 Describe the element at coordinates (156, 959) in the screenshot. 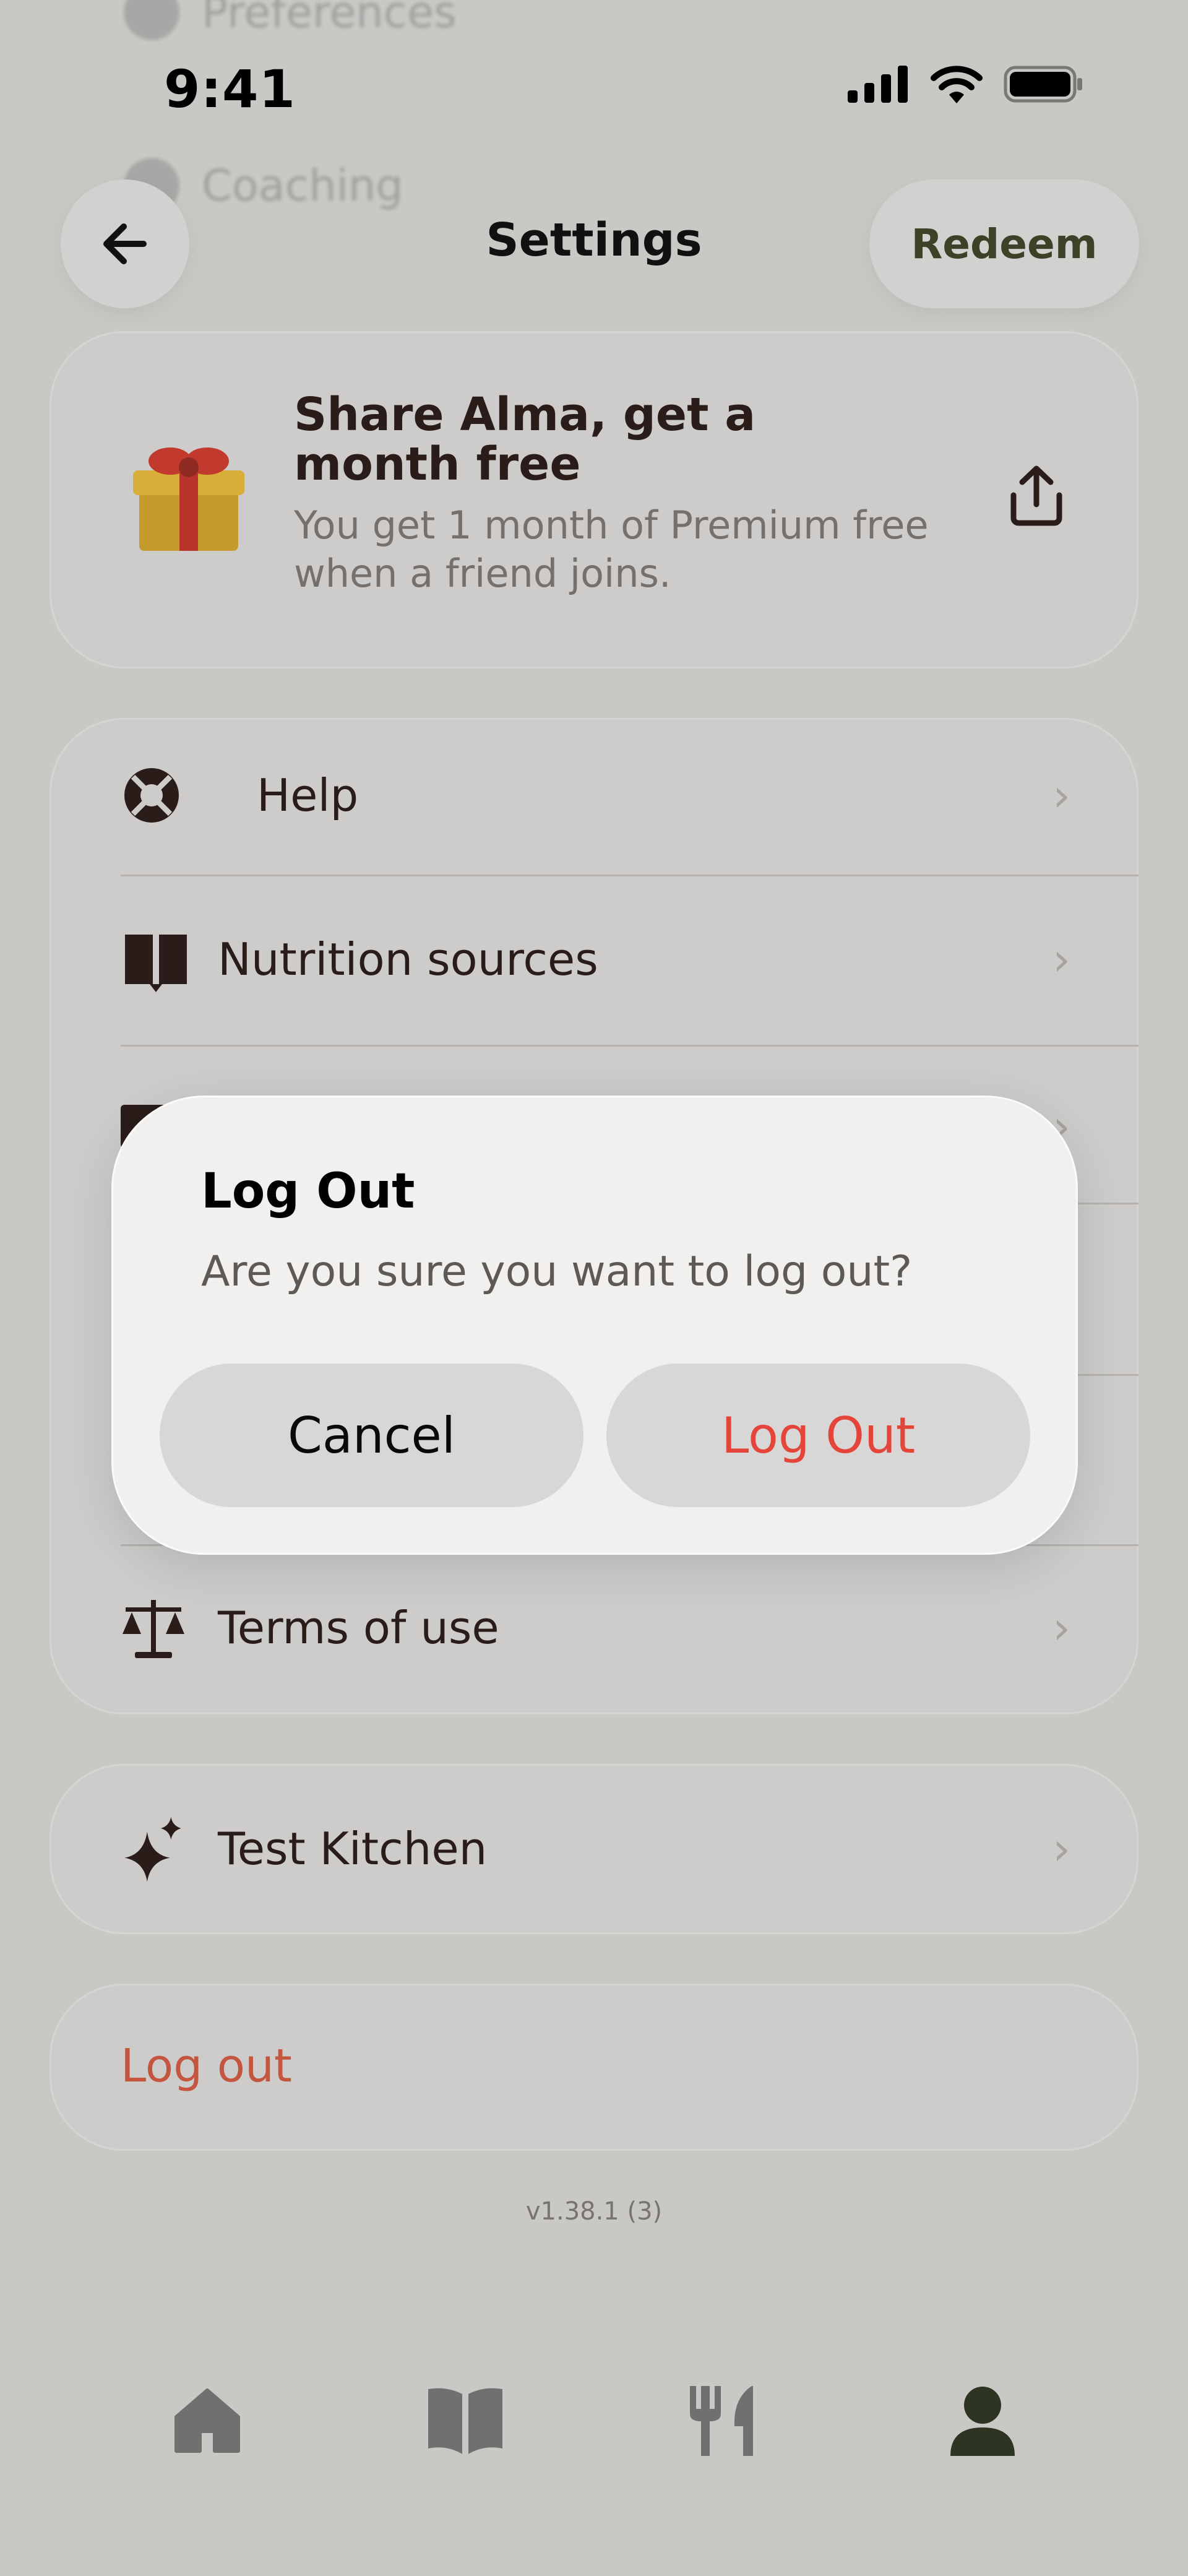

I see `book-icon` at that location.